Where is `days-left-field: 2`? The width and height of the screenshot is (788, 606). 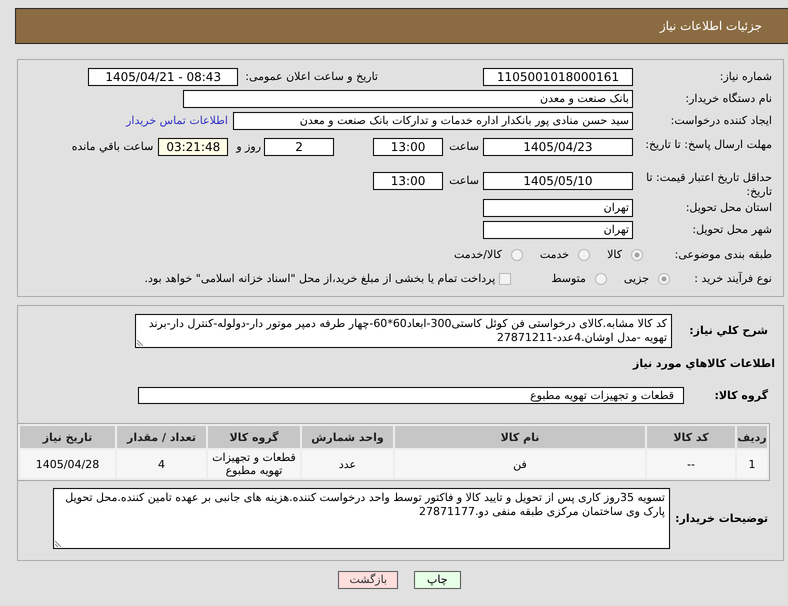
days-left-field: 2 is located at coordinates (299, 147).